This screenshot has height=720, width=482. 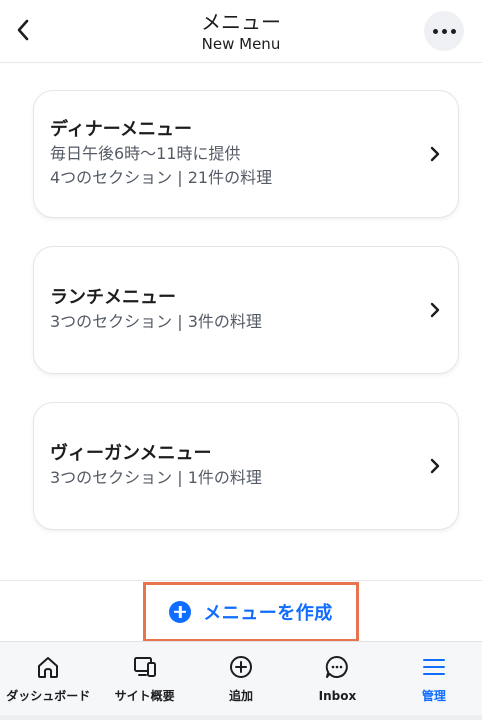 What do you see at coordinates (48, 696) in the screenshot?
I see `nav-label: ダッシュボード` at bounding box center [48, 696].